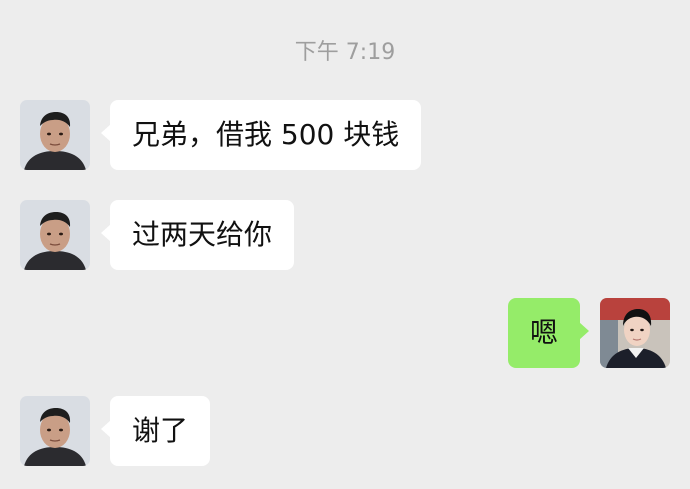  What do you see at coordinates (197, 235) in the screenshot?
I see `message-bubble: 过两天给你` at bounding box center [197, 235].